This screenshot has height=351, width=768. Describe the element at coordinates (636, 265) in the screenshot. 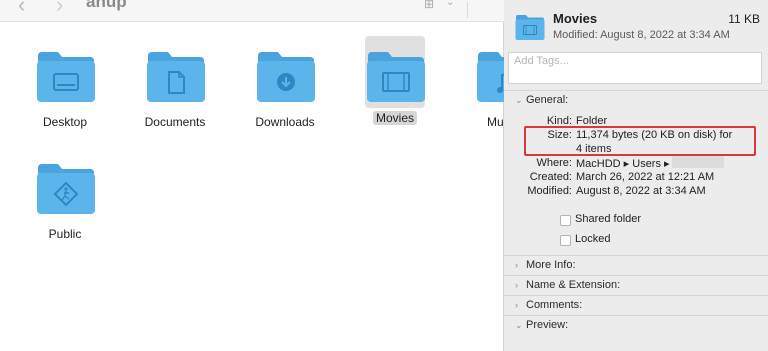

I see `section-more-info: › More Info:` at that location.